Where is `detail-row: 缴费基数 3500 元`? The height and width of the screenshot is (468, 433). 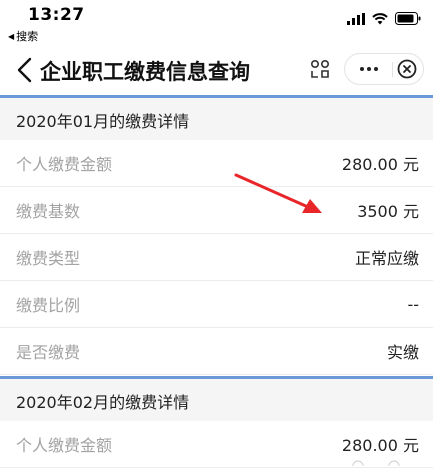
detail-row: 缴费基数 3500 元 is located at coordinates (216, 210).